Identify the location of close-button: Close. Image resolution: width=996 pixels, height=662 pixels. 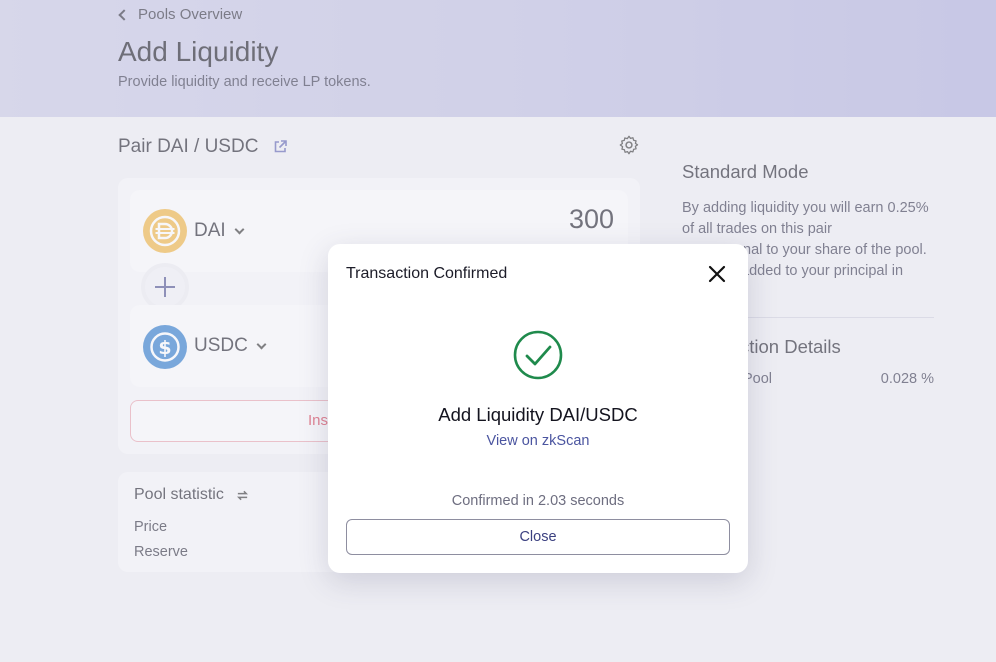
(538, 537).